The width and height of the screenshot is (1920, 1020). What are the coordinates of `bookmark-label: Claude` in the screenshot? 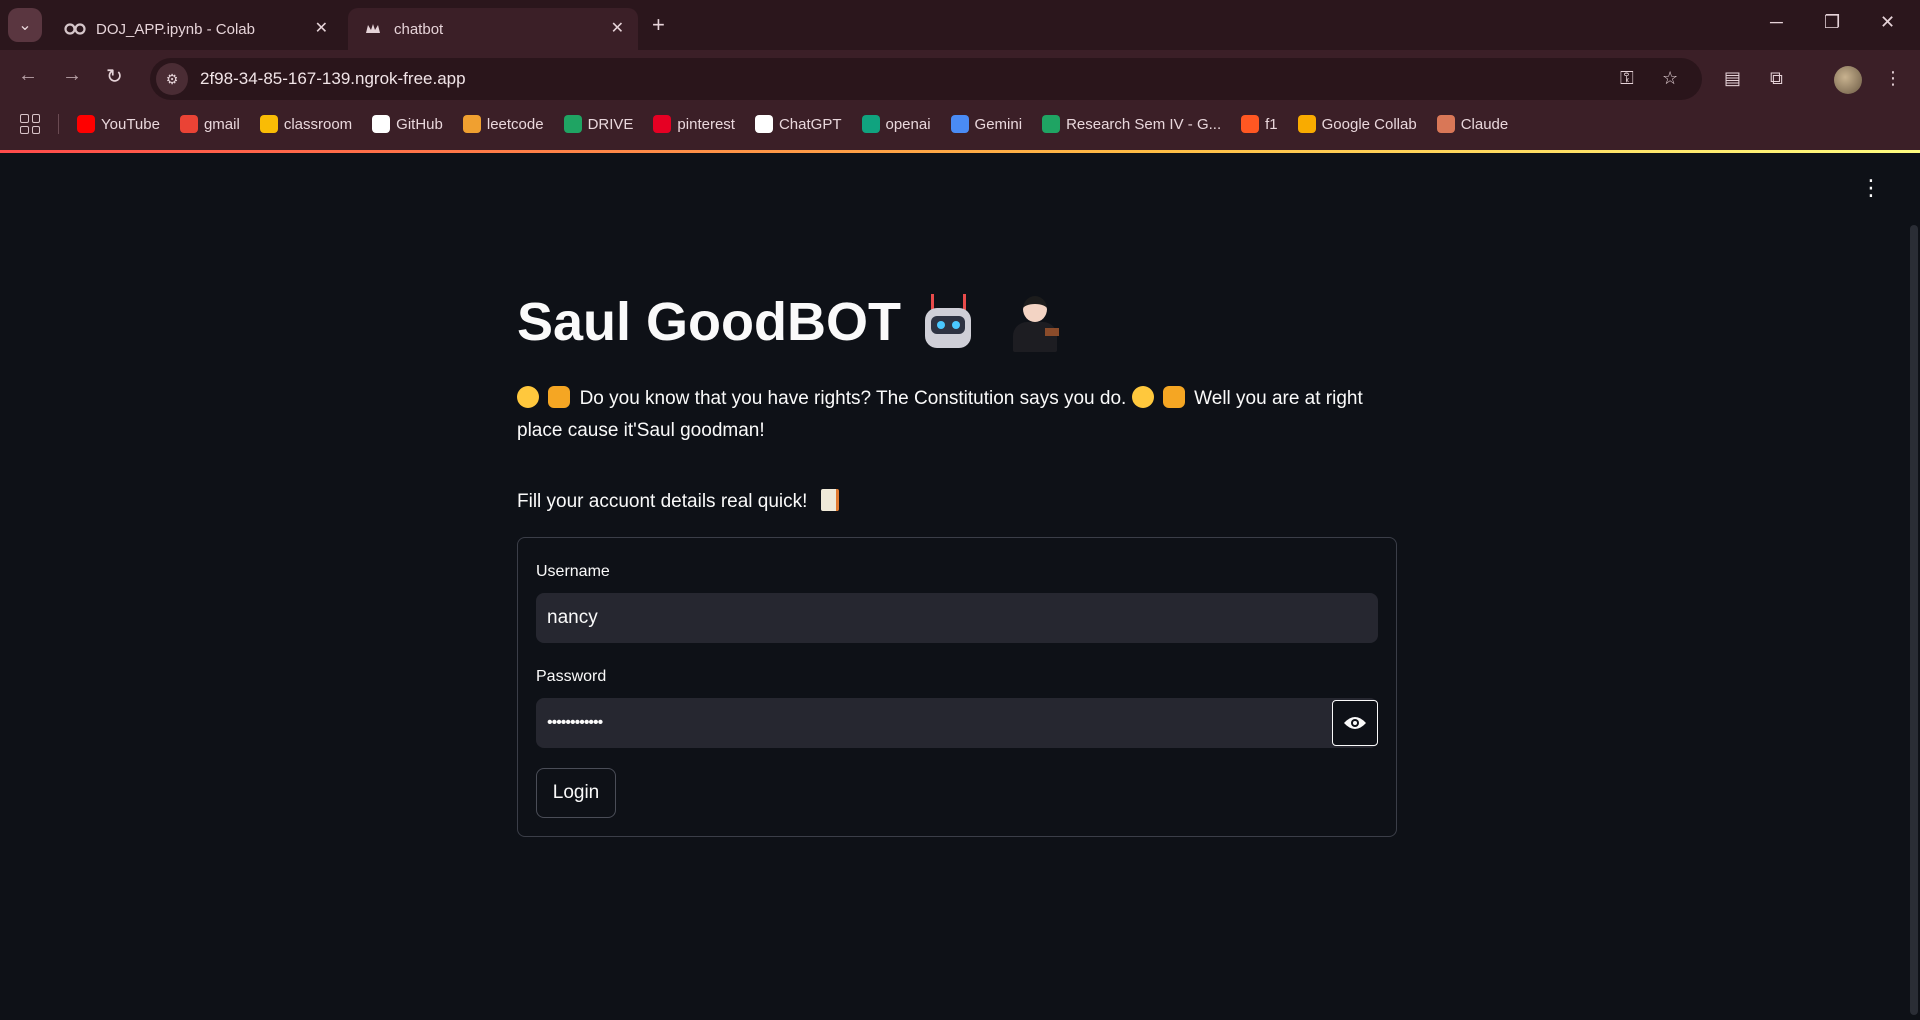 It's located at (1484, 124).